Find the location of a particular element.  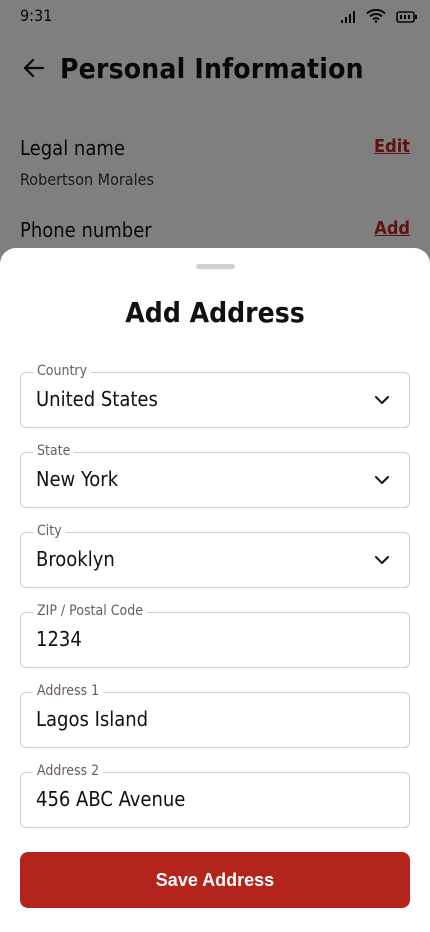

field-value: 1234 is located at coordinates (59, 639).